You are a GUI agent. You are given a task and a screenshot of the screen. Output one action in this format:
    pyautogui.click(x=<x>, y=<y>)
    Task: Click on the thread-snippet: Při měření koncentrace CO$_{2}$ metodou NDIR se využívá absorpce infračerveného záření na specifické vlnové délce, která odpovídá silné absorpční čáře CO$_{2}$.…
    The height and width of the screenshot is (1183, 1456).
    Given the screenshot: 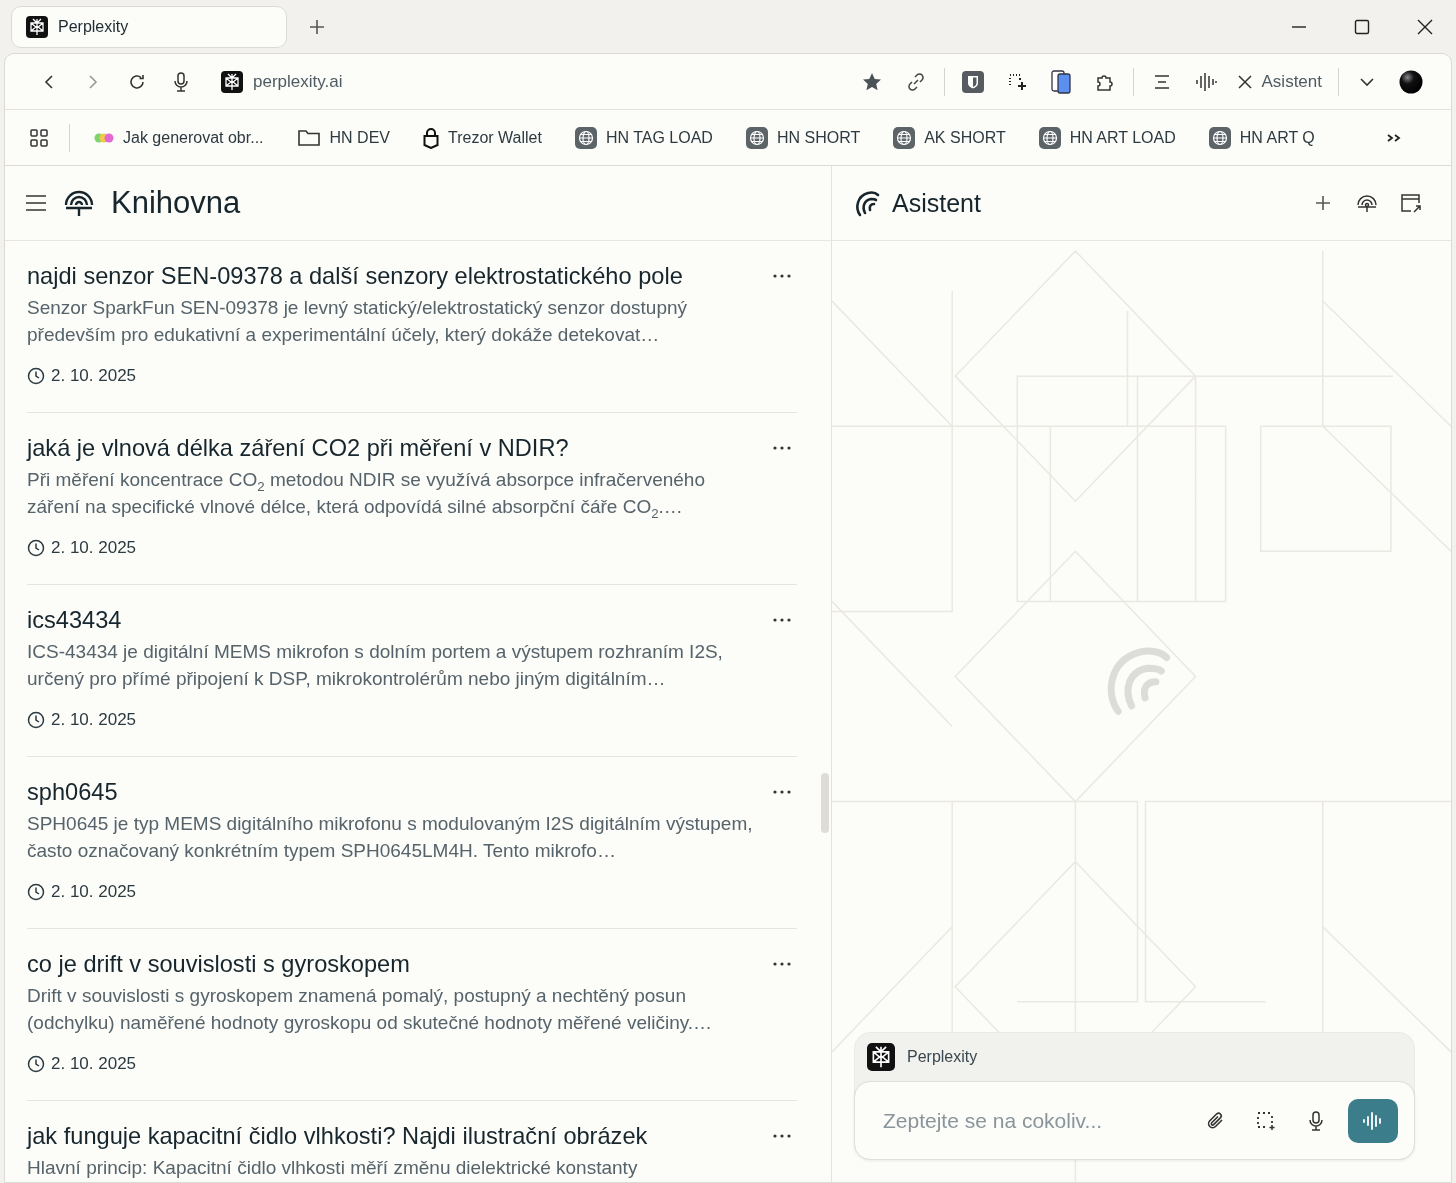 What is the action you would take?
    pyautogui.click(x=366, y=494)
    